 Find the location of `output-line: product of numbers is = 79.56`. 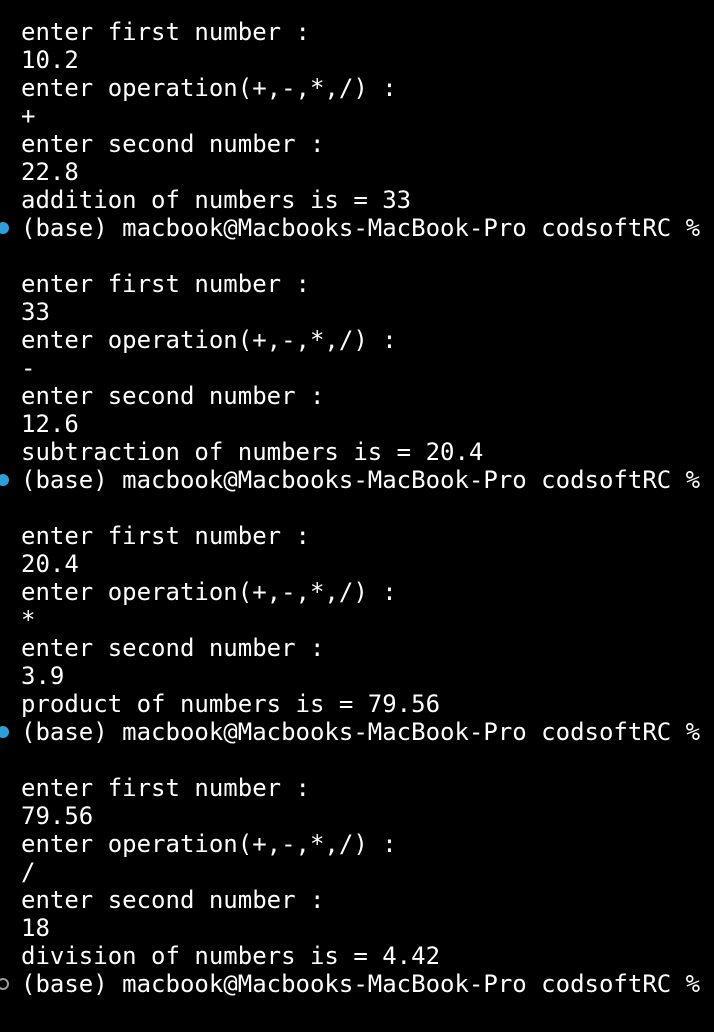

output-line: product of numbers is = 79.56 is located at coordinates (357, 704).